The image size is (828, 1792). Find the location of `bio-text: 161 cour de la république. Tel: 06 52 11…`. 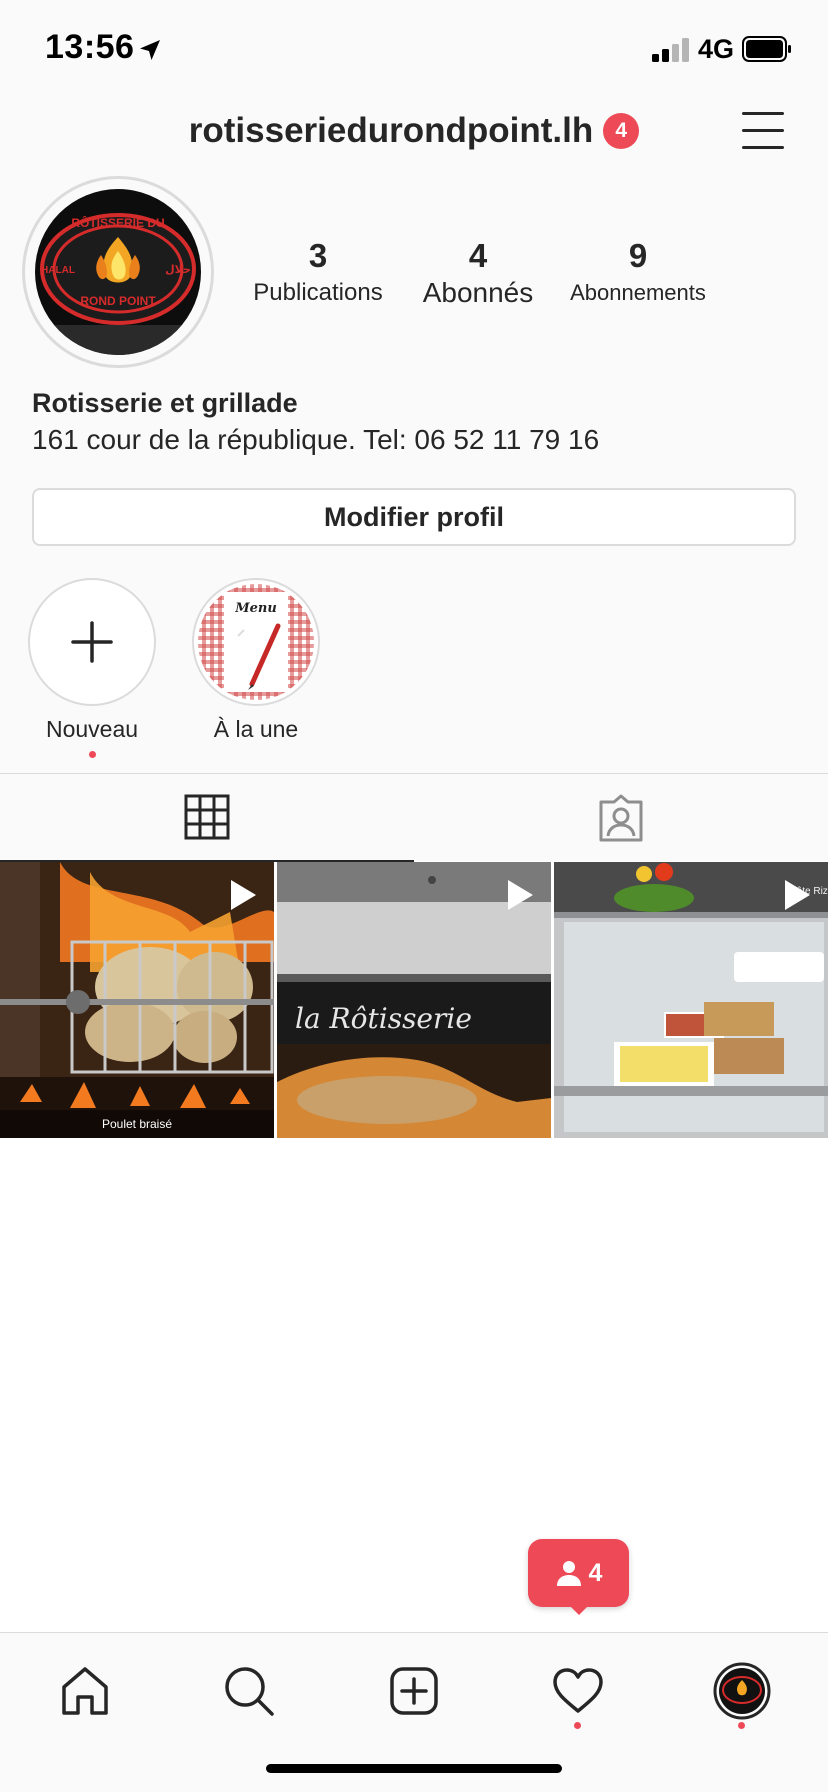

bio-text: 161 cour de la république. Tel: 06 52 11… is located at coordinates (316, 439).